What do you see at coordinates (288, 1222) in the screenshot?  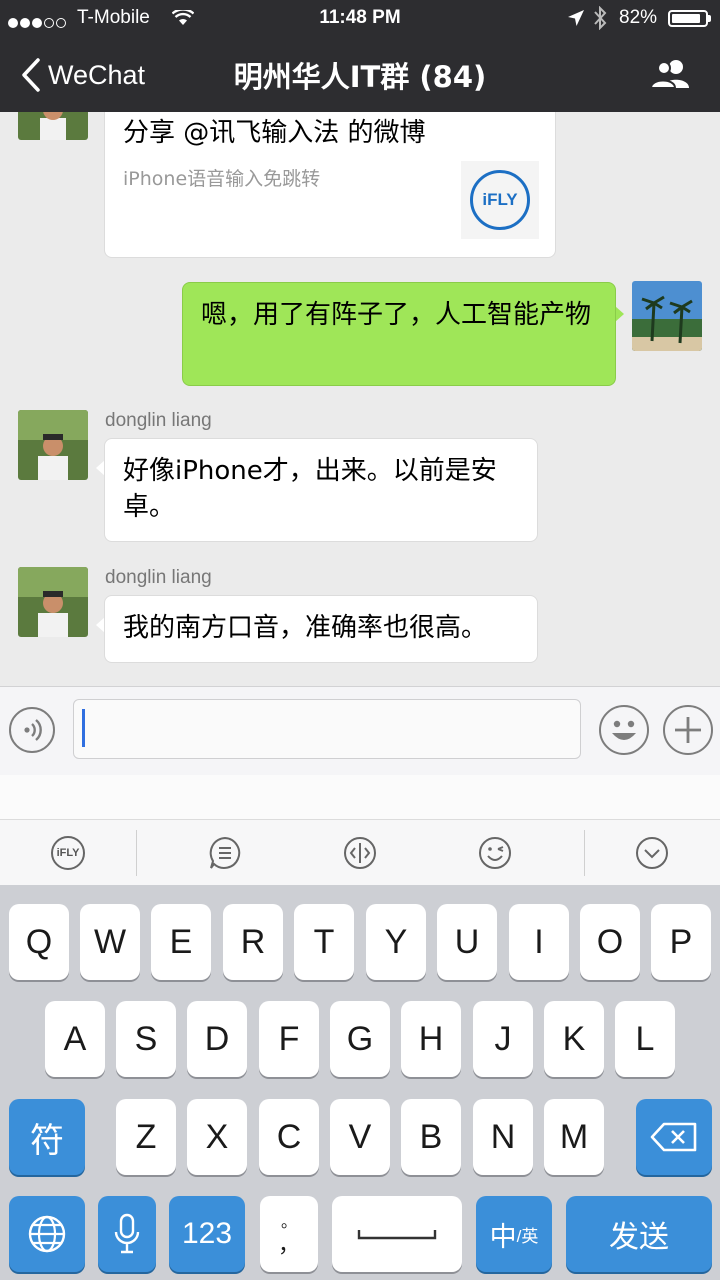 I see `punct-top-label: 。` at bounding box center [288, 1222].